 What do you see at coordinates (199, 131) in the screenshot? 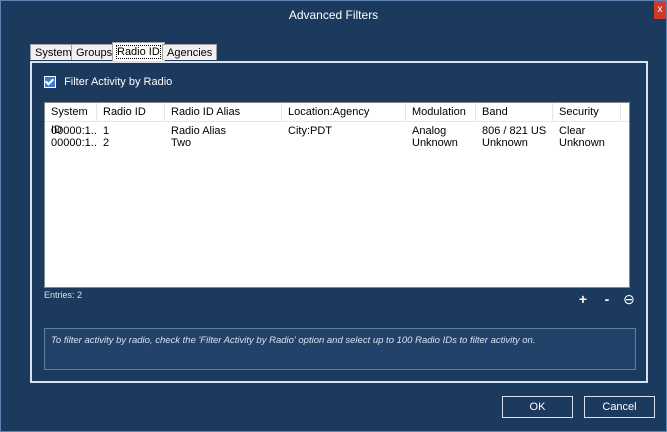
I see `cell-radio-id-alias: Radio Alias` at bounding box center [199, 131].